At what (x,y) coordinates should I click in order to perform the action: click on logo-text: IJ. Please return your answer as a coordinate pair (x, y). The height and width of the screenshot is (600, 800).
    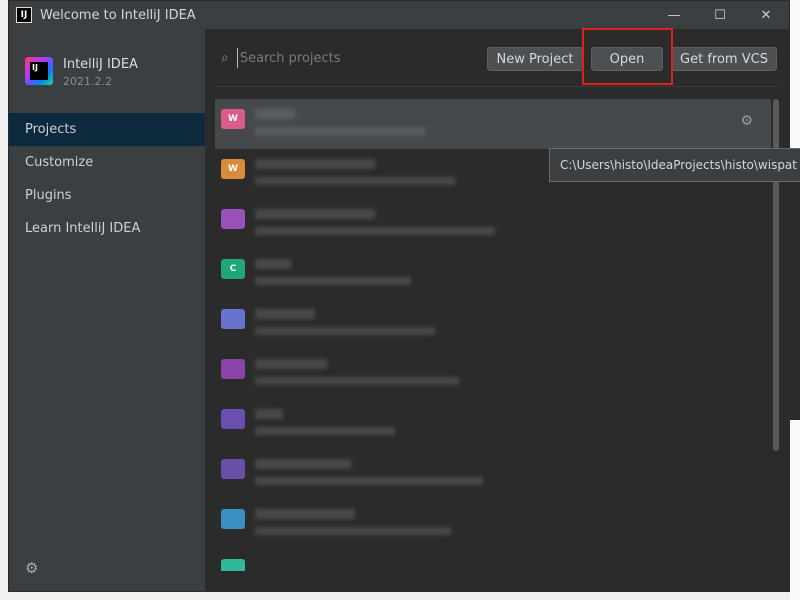
    Looking at the image, I should click on (39, 71).